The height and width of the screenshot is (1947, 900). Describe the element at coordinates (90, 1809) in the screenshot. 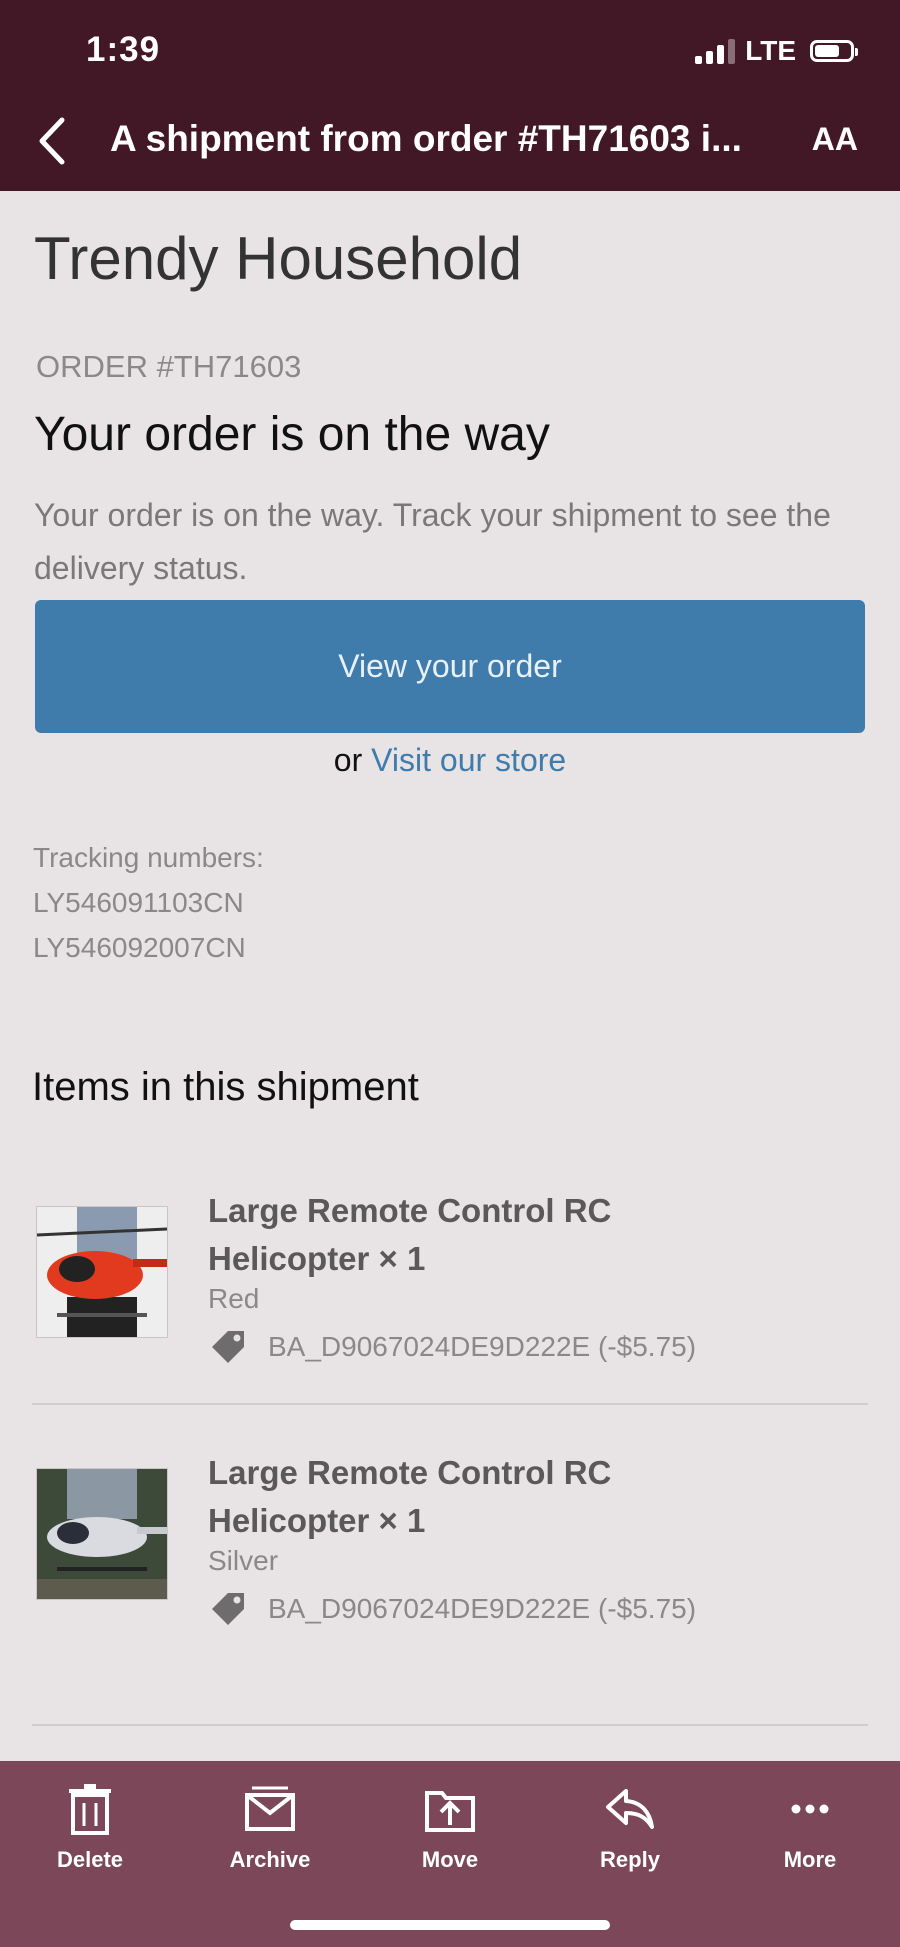

I see `trash-icon` at that location.